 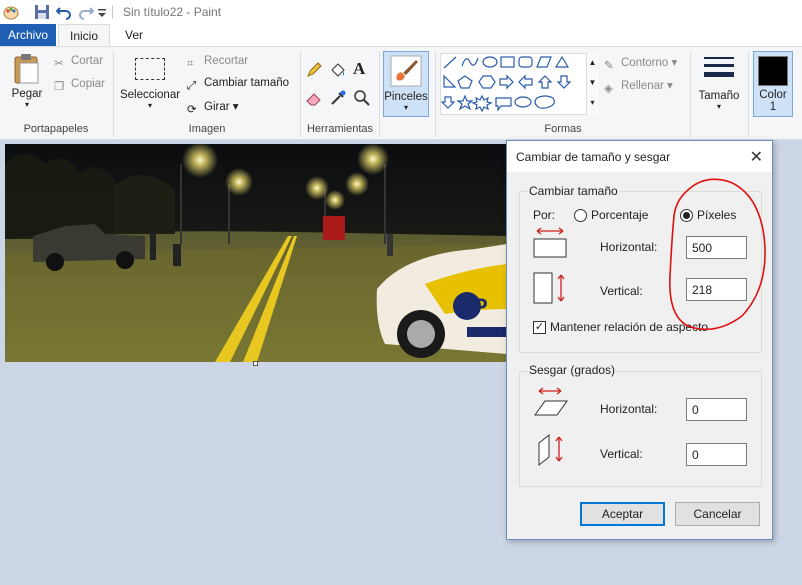 What do you see at coordinates (719, 106) in the screenshot?
I see `size-dropdown-icon: ▾` at bounding box center [719, 106].